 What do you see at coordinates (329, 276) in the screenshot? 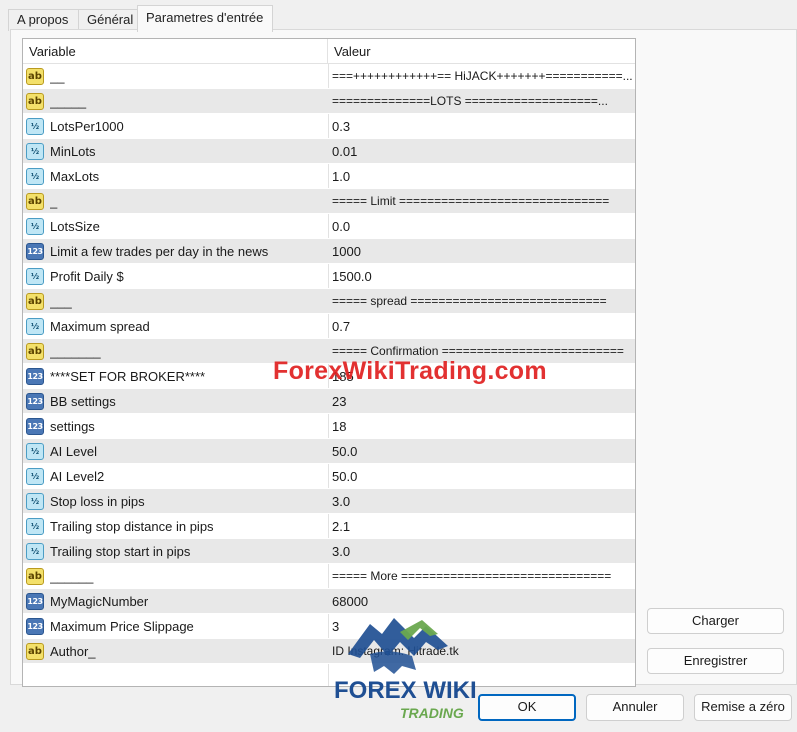
I see `table-row: ½ Profit Daily $ 1500.0` at bounding box center [329, 276].